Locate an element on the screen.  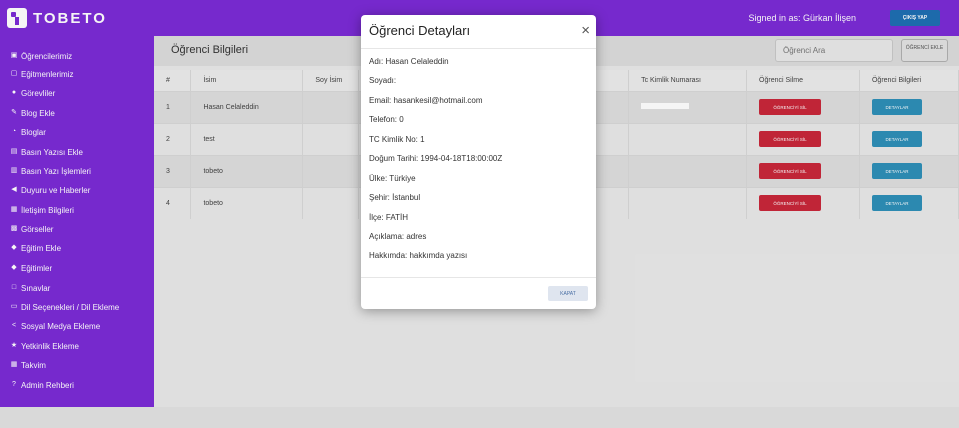
field-city: Şehir: İstanbul is located at coordinates (395, 197).